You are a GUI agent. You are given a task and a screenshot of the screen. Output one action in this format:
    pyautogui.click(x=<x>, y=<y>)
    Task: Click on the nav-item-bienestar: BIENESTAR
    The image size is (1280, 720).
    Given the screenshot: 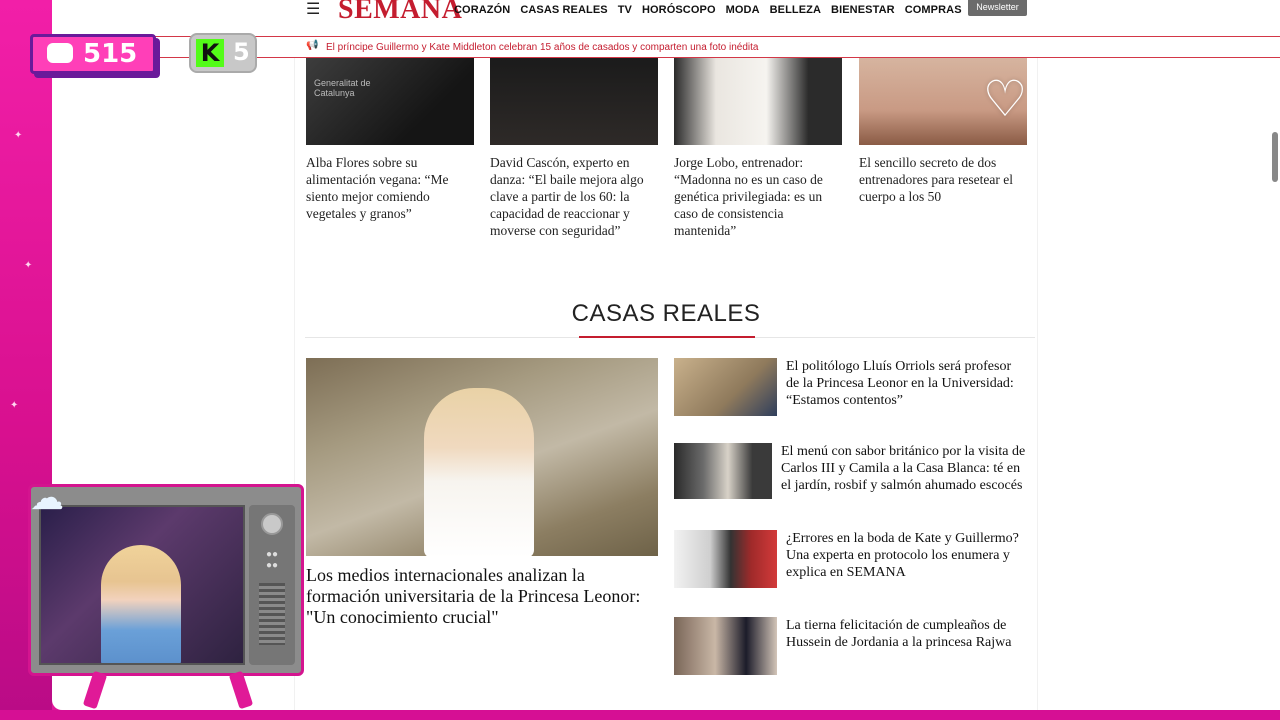 What is the action you would take?
    pyautogui.click(x=863, y=10)
    